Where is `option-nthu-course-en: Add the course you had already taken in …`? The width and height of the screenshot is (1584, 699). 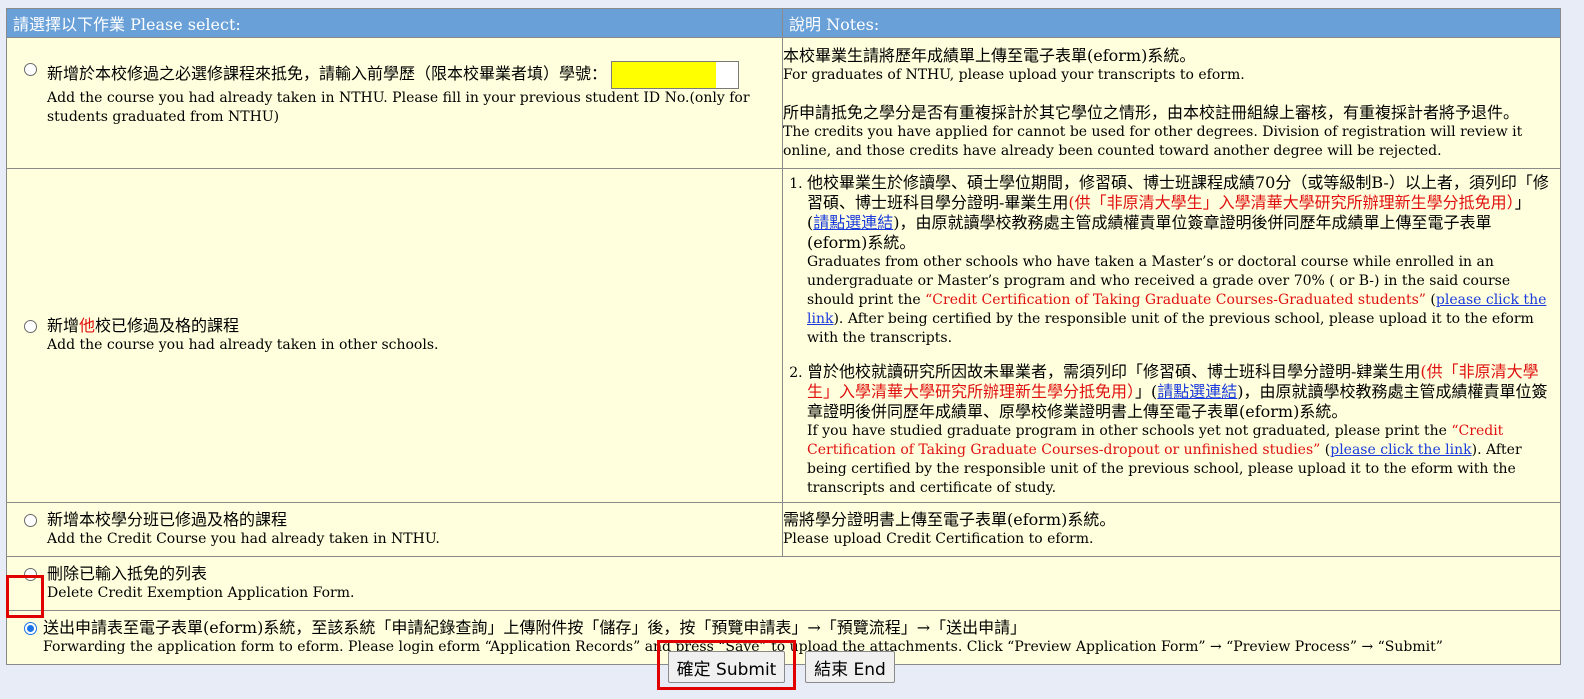 option-nthu-course-en: Add the course you had already taken in … is located at coordinates (398, 107).